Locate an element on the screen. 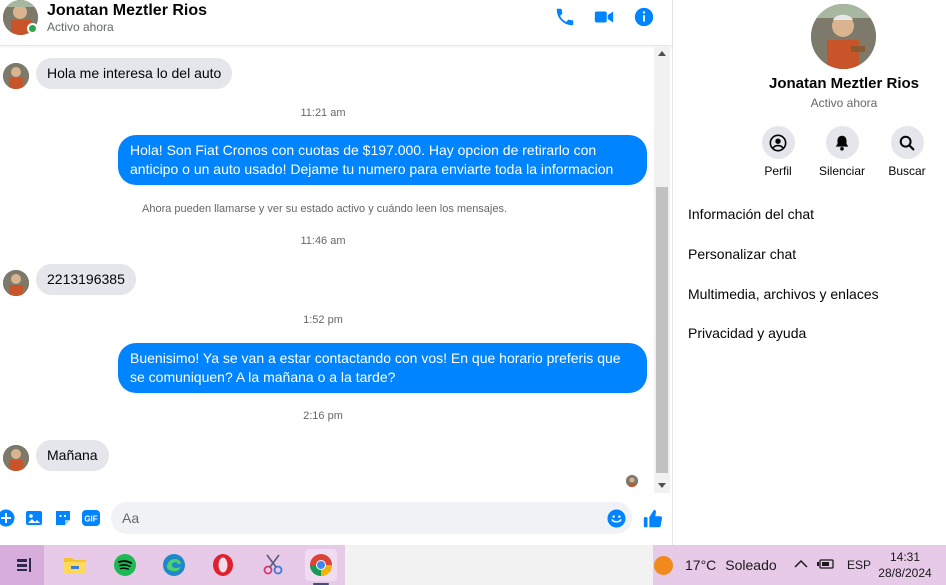  menu-media-files-links: Multimedia, archivos y enlaces is located at coordinates (783, 294).